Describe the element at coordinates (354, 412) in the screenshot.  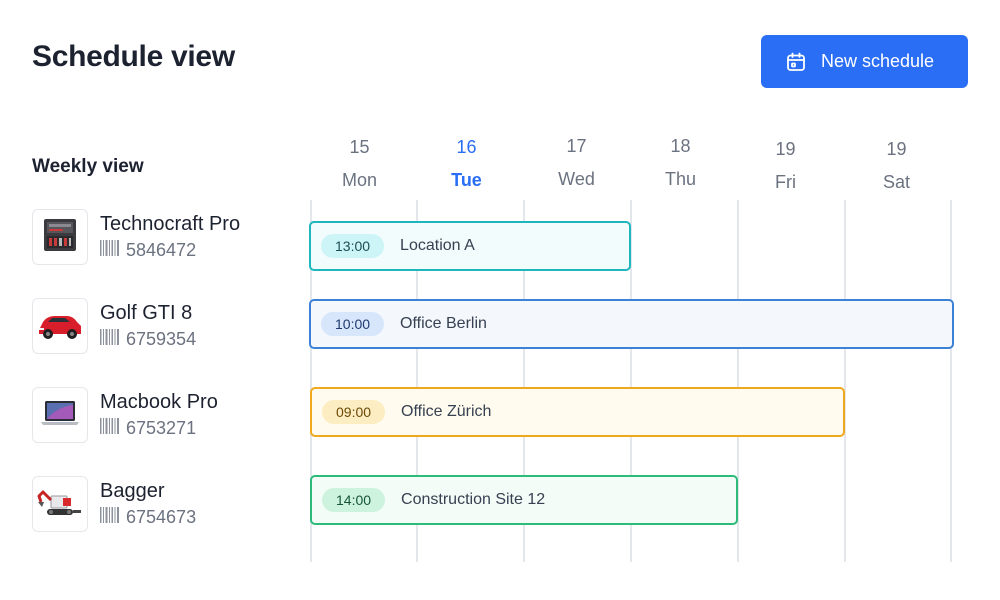
I see `event-time-badge: 09:00` at that location.